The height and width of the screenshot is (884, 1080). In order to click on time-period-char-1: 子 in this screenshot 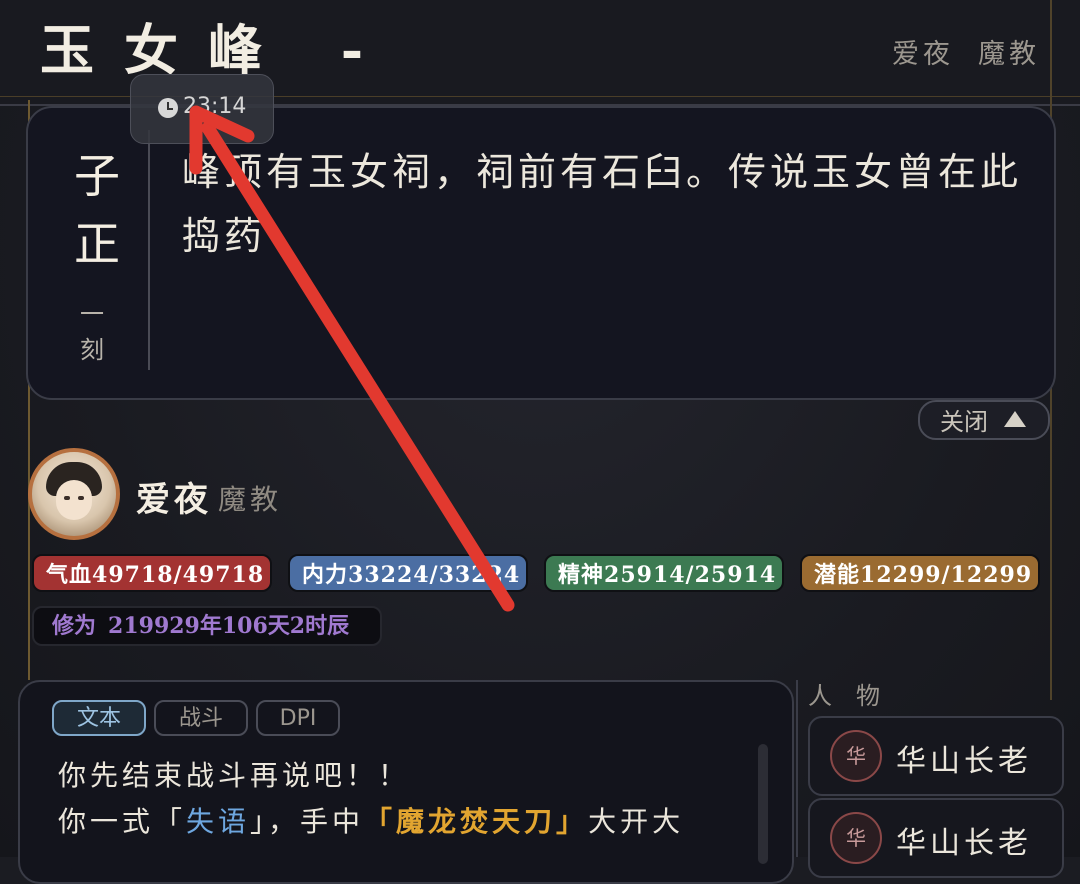, I will do `click(97, 176)`.